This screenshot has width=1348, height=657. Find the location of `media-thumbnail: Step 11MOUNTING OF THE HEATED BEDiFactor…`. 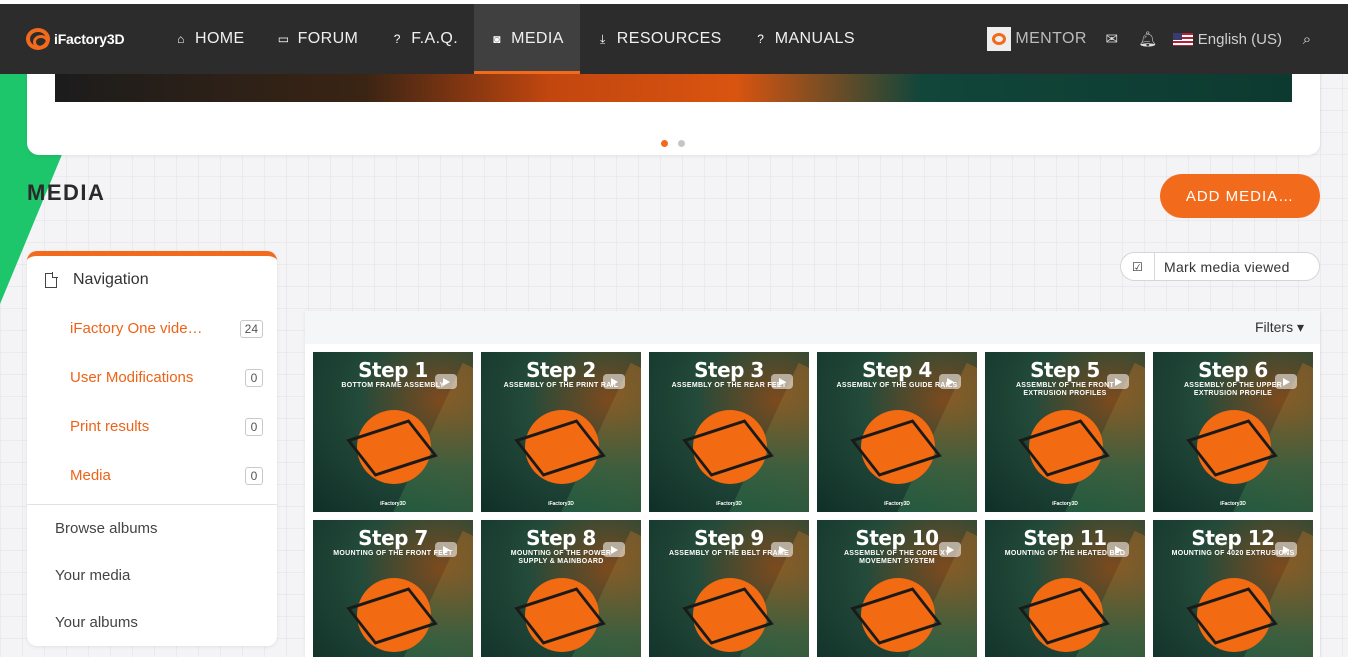

media-thumbnail: Step 11MOUNTING OF THE HEATED BEDiFactor… is located at coordinates (1065, 588).